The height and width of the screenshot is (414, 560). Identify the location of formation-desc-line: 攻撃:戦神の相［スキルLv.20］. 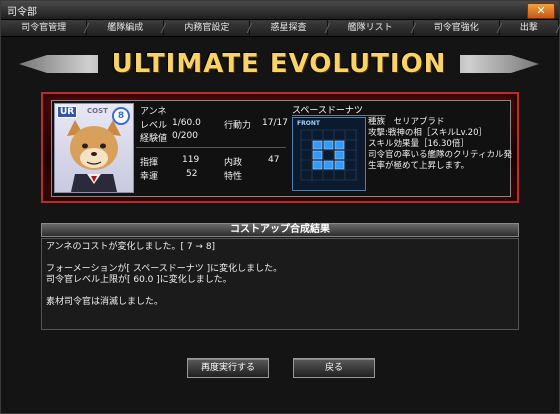
(427, 133).